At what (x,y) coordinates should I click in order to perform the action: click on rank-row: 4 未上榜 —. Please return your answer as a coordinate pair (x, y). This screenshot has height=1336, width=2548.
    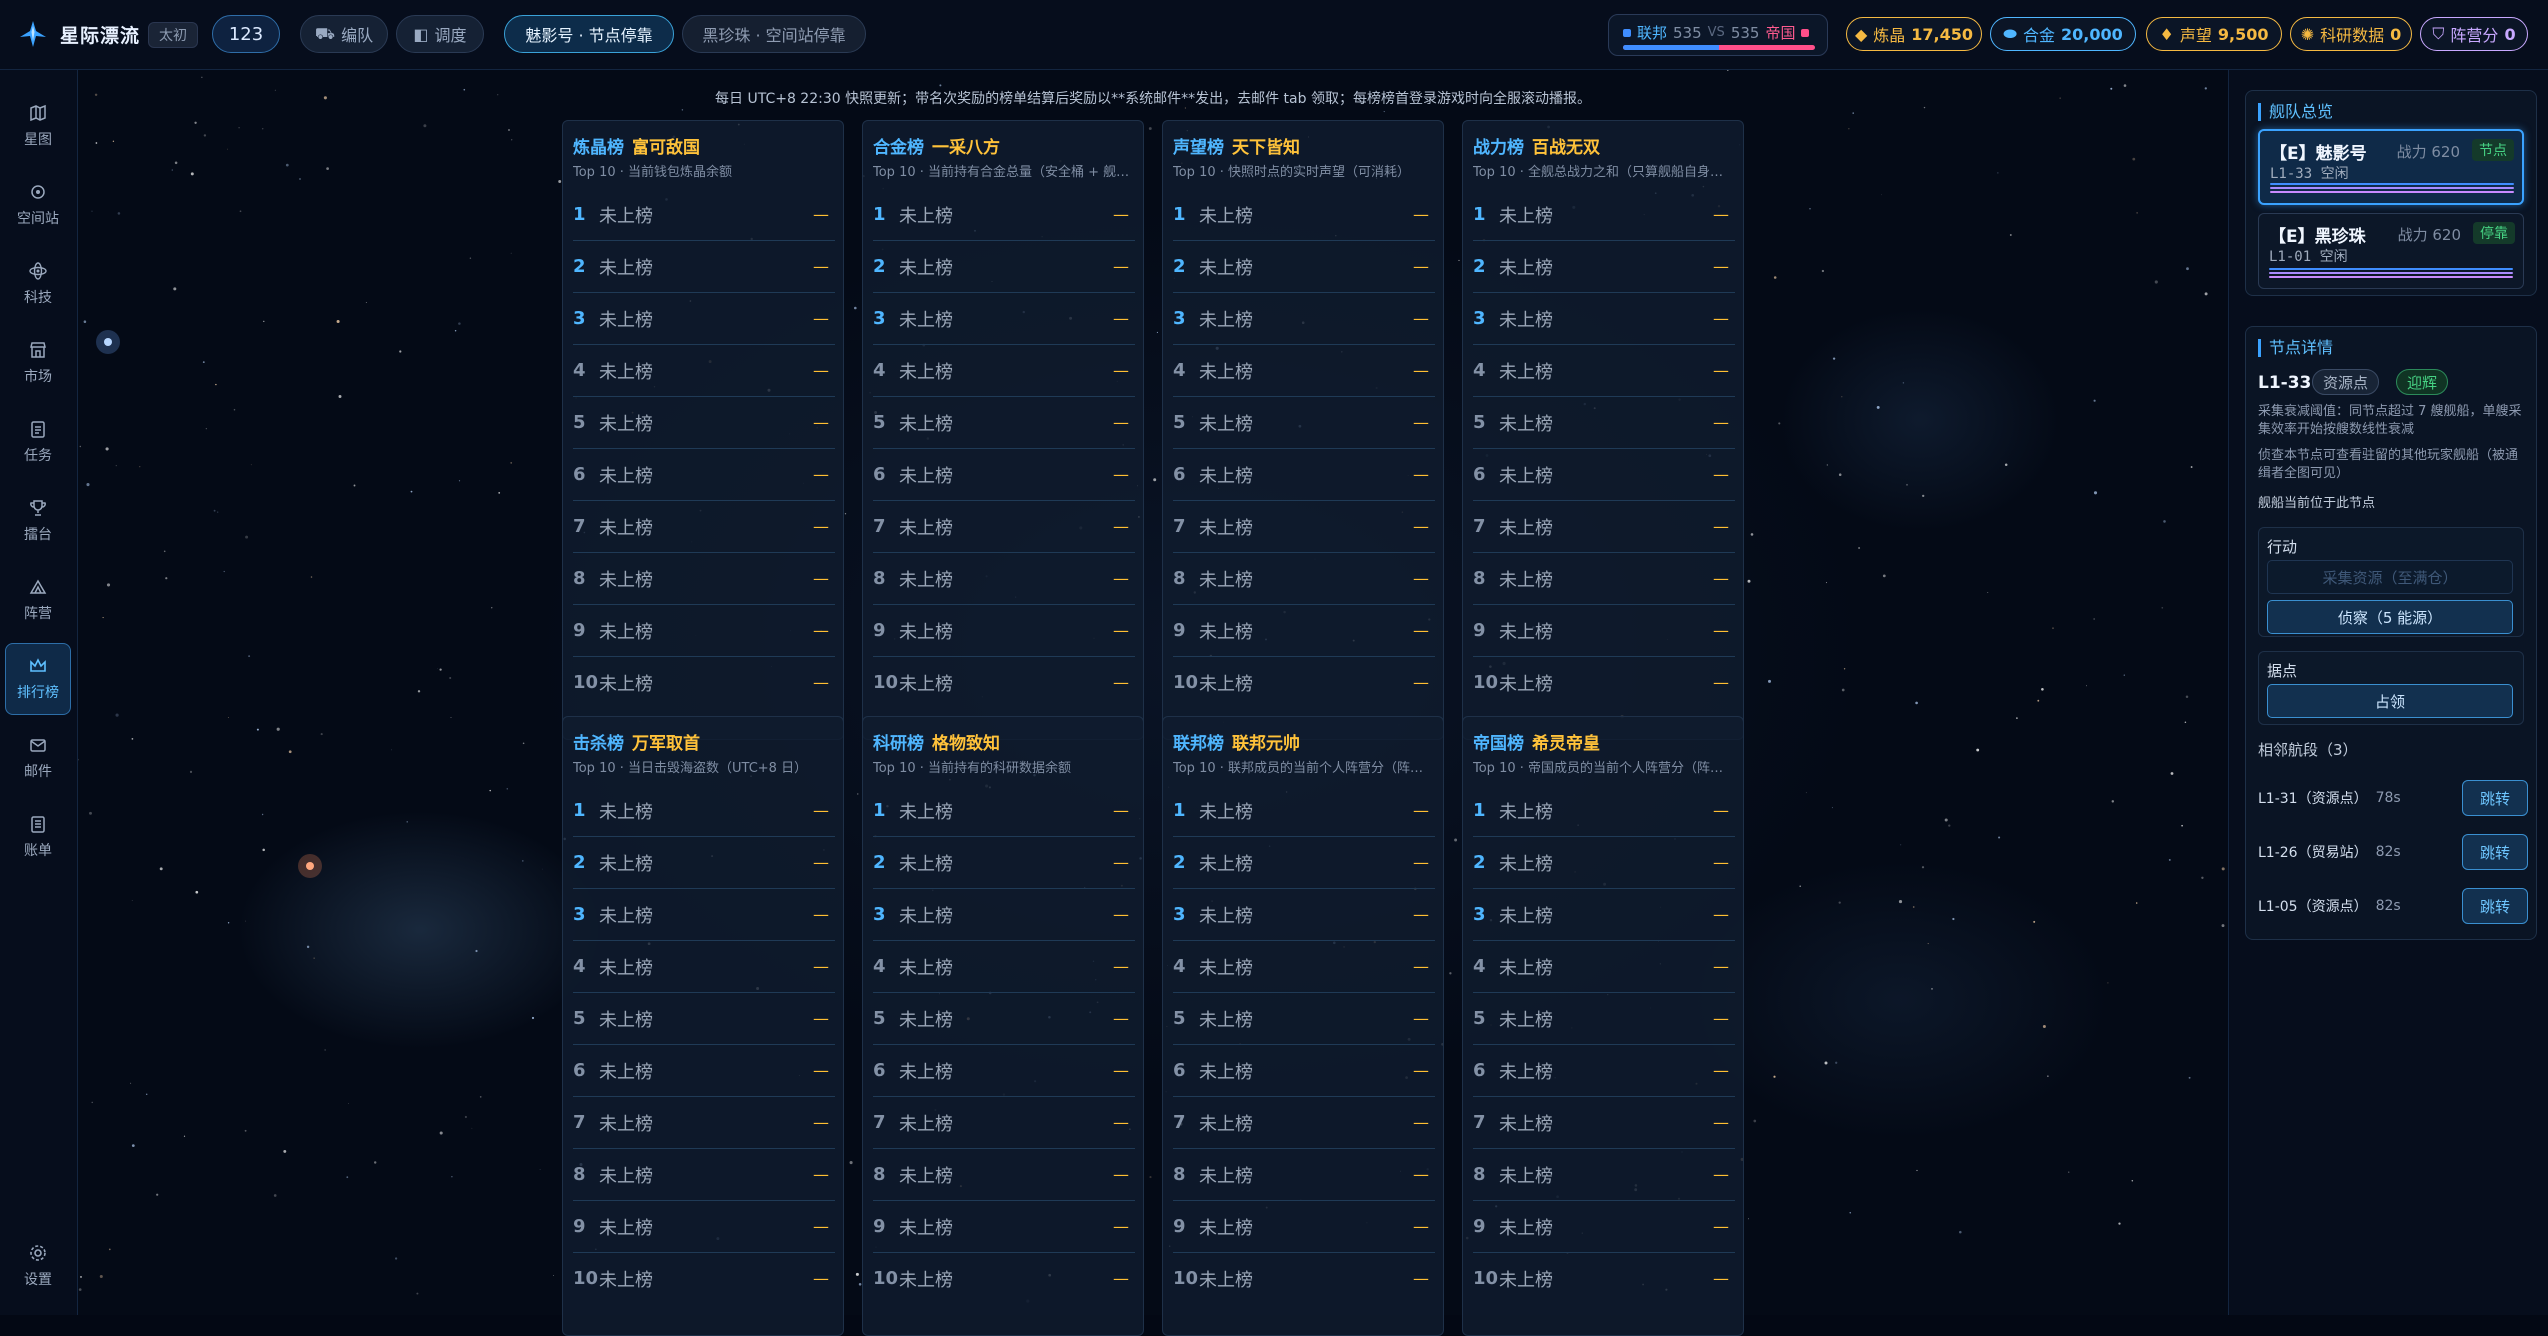
    Looking at the image, I should click on (704, 371).